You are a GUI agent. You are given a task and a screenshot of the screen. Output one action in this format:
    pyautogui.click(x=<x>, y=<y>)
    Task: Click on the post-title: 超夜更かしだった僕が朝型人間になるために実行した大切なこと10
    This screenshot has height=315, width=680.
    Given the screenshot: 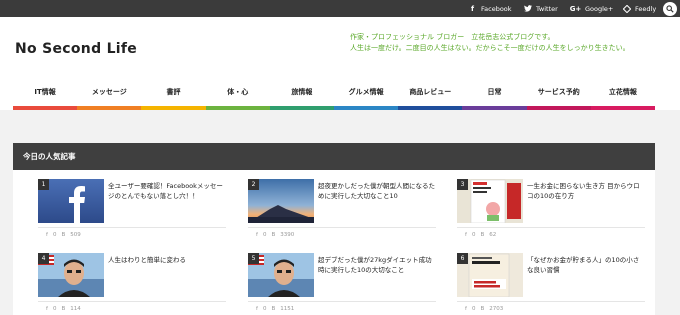 What is the action you would take?
    pyautogui.click(x=377, y=191)
    